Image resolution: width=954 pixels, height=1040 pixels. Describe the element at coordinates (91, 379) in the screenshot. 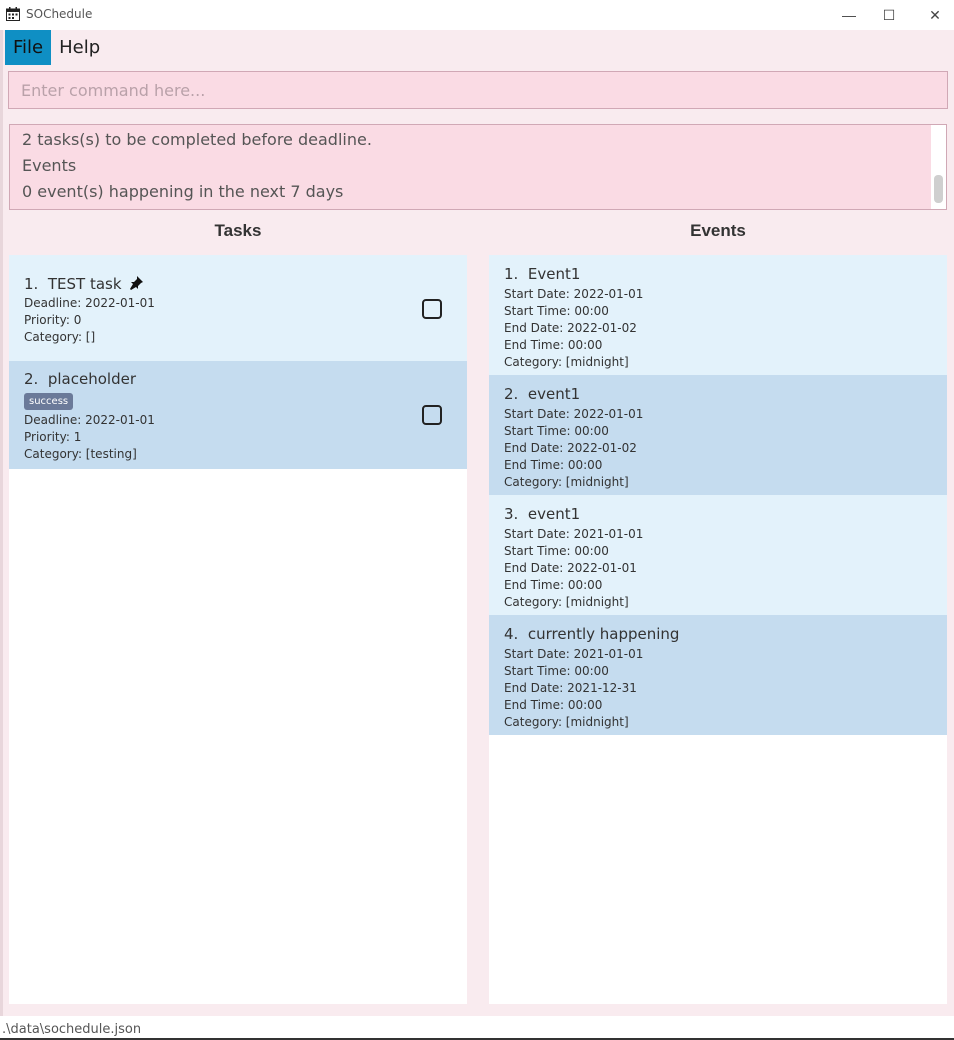

I see `task-name: placeholder` at that location.